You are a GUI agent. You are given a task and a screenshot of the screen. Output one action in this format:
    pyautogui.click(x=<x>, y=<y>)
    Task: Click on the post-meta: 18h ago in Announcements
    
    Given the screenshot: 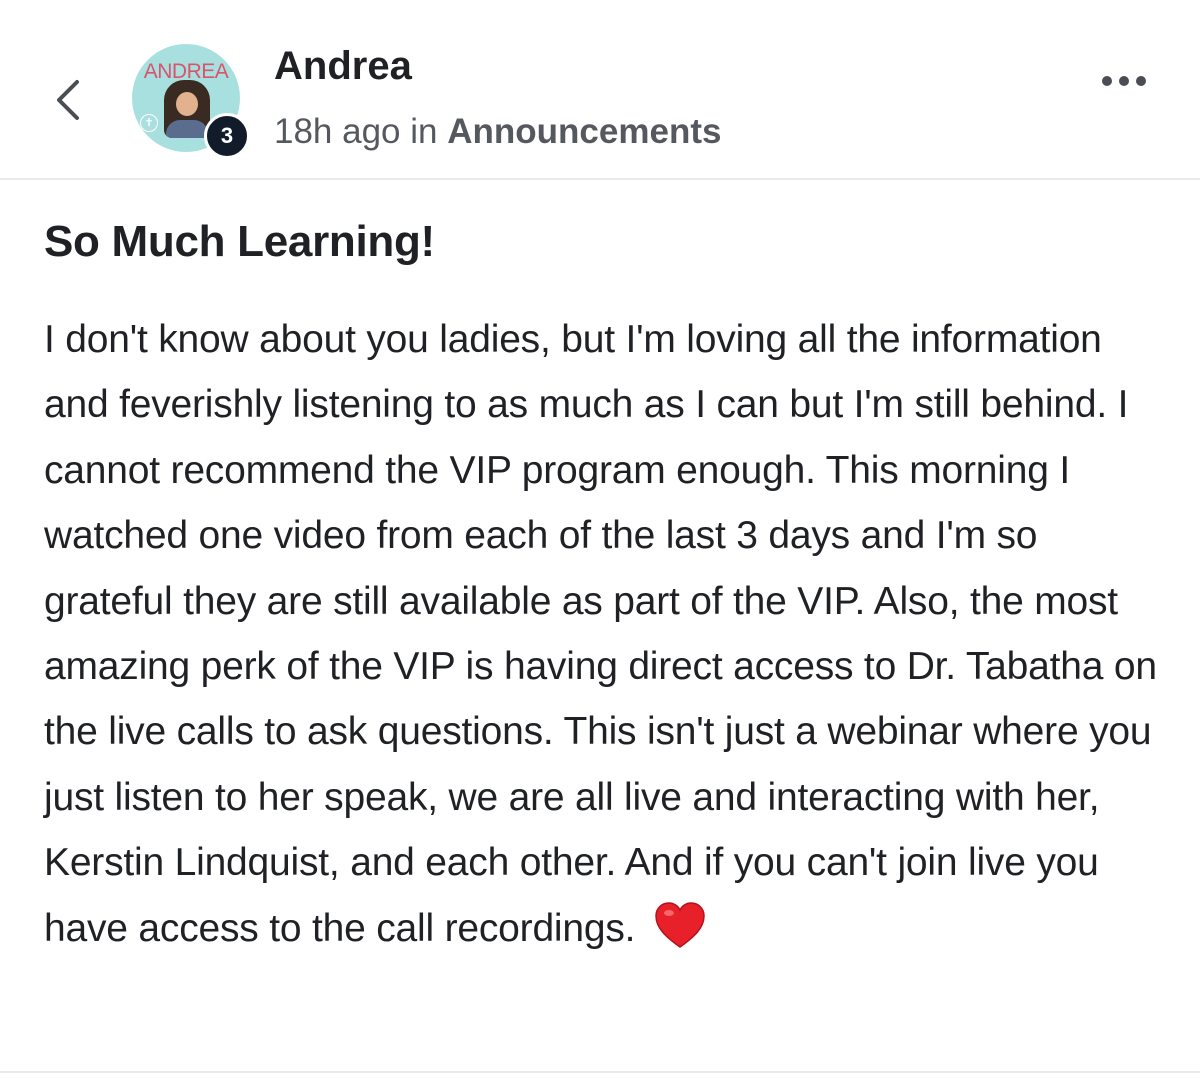 What is the action you would take?
    pyautogui.click(x=497, y=132)
    